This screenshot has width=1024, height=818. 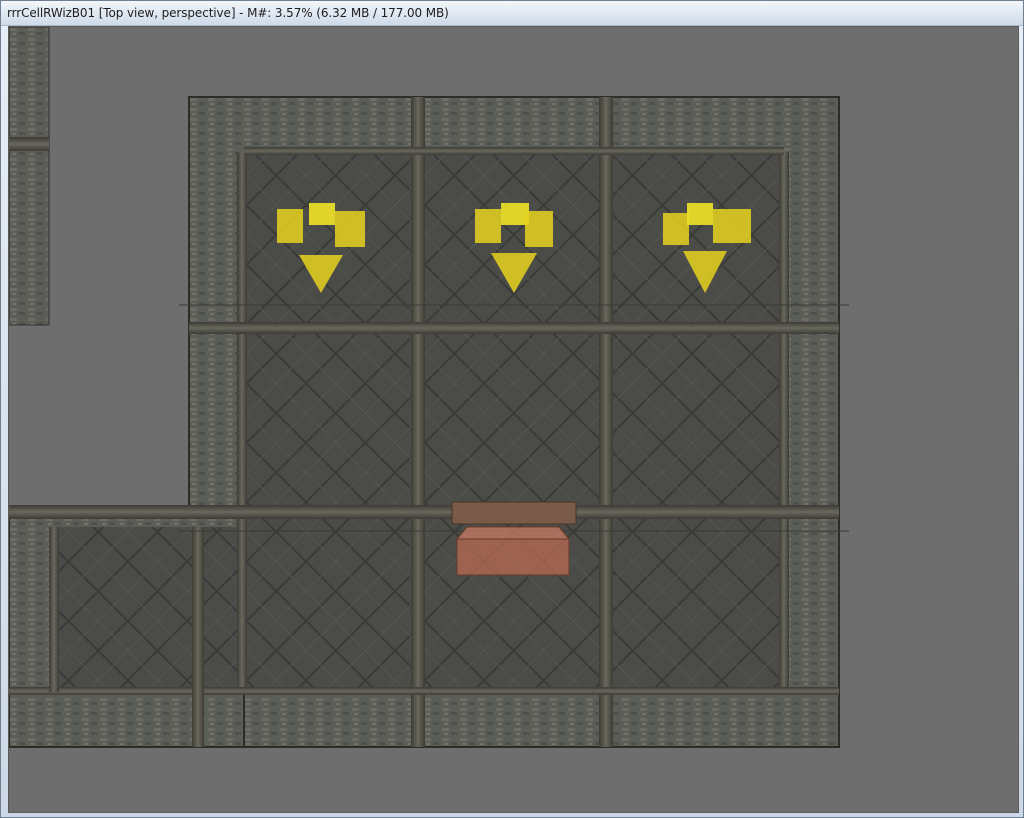 I want to click on chest, so click(x=514, y=538).